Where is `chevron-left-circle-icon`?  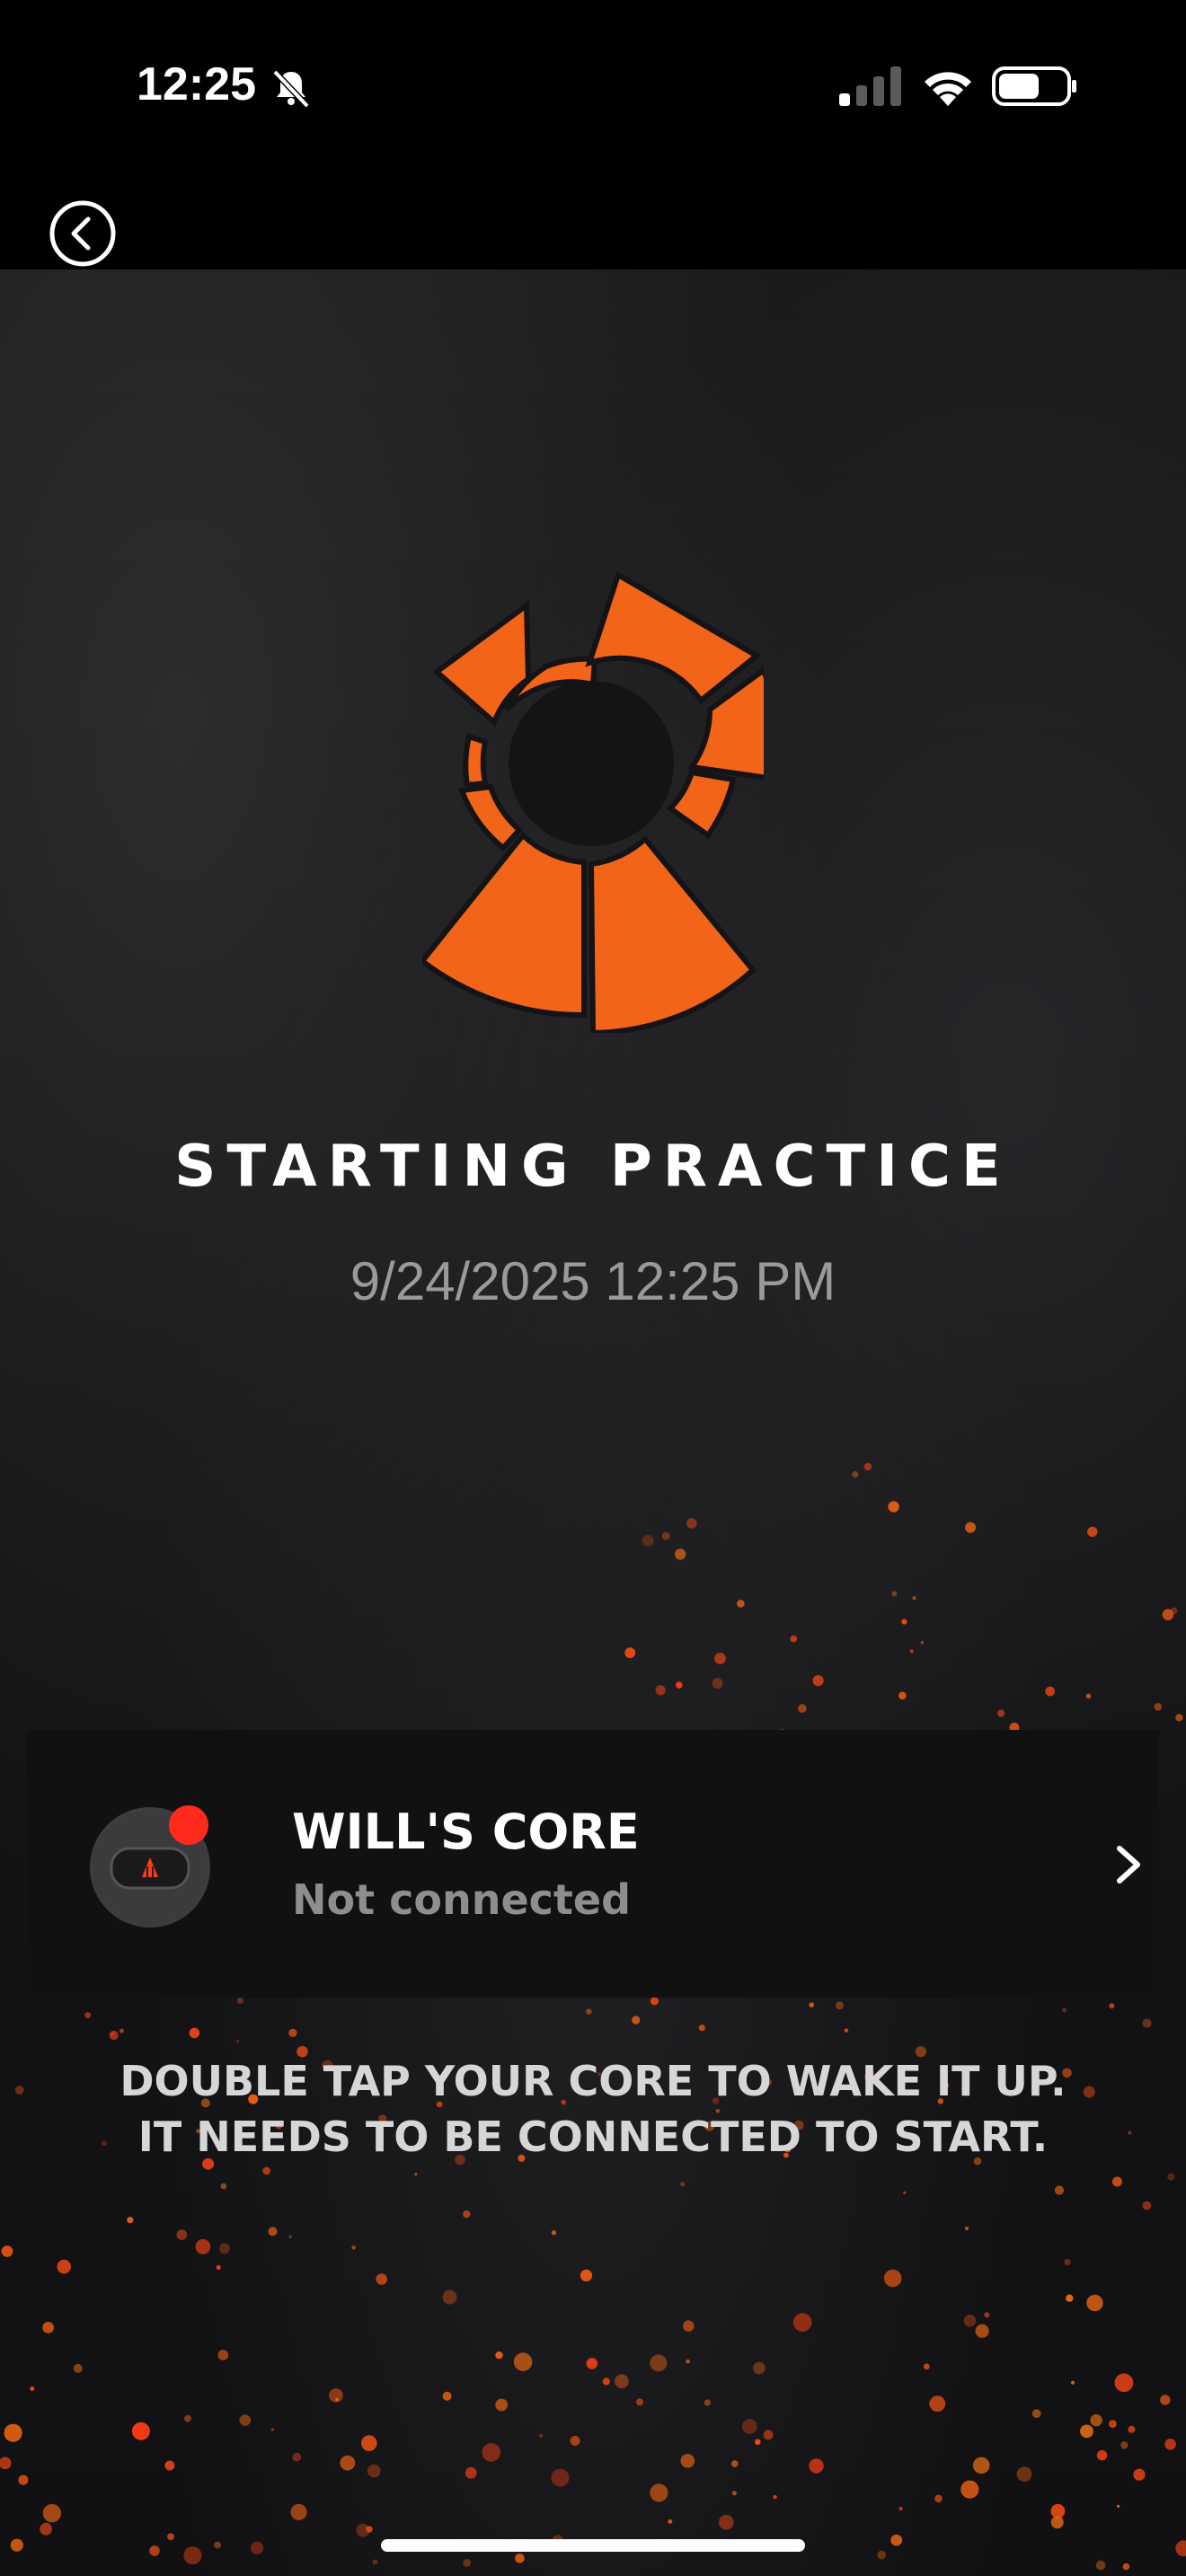 chevron-left-circle-icon is located at coordinates (82, 233).